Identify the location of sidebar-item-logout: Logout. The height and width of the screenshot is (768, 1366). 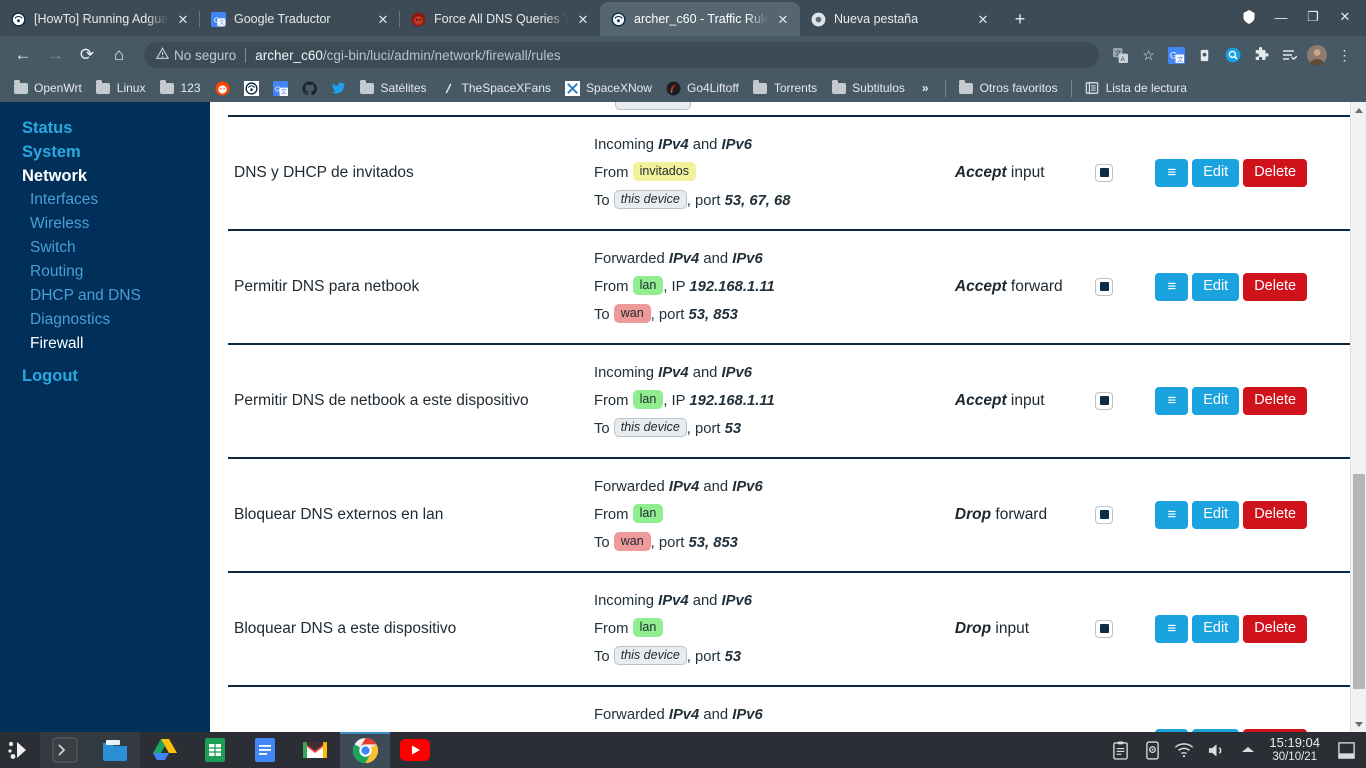
(116, 376).